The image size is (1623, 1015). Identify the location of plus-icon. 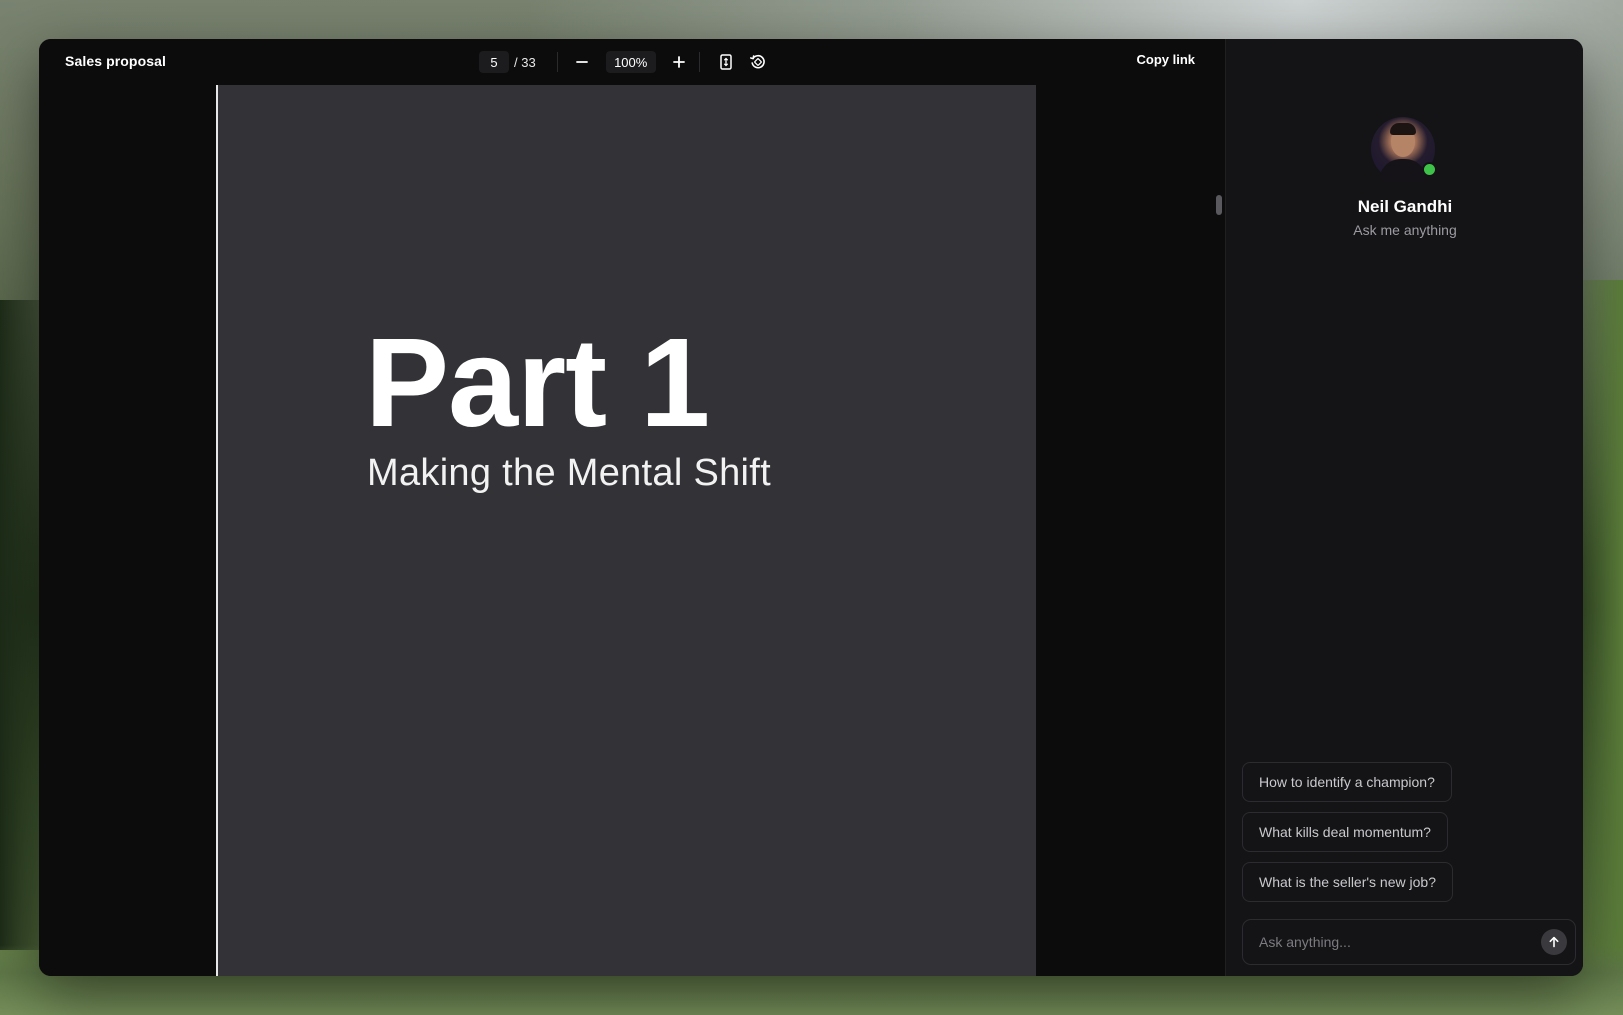
(678, 62).